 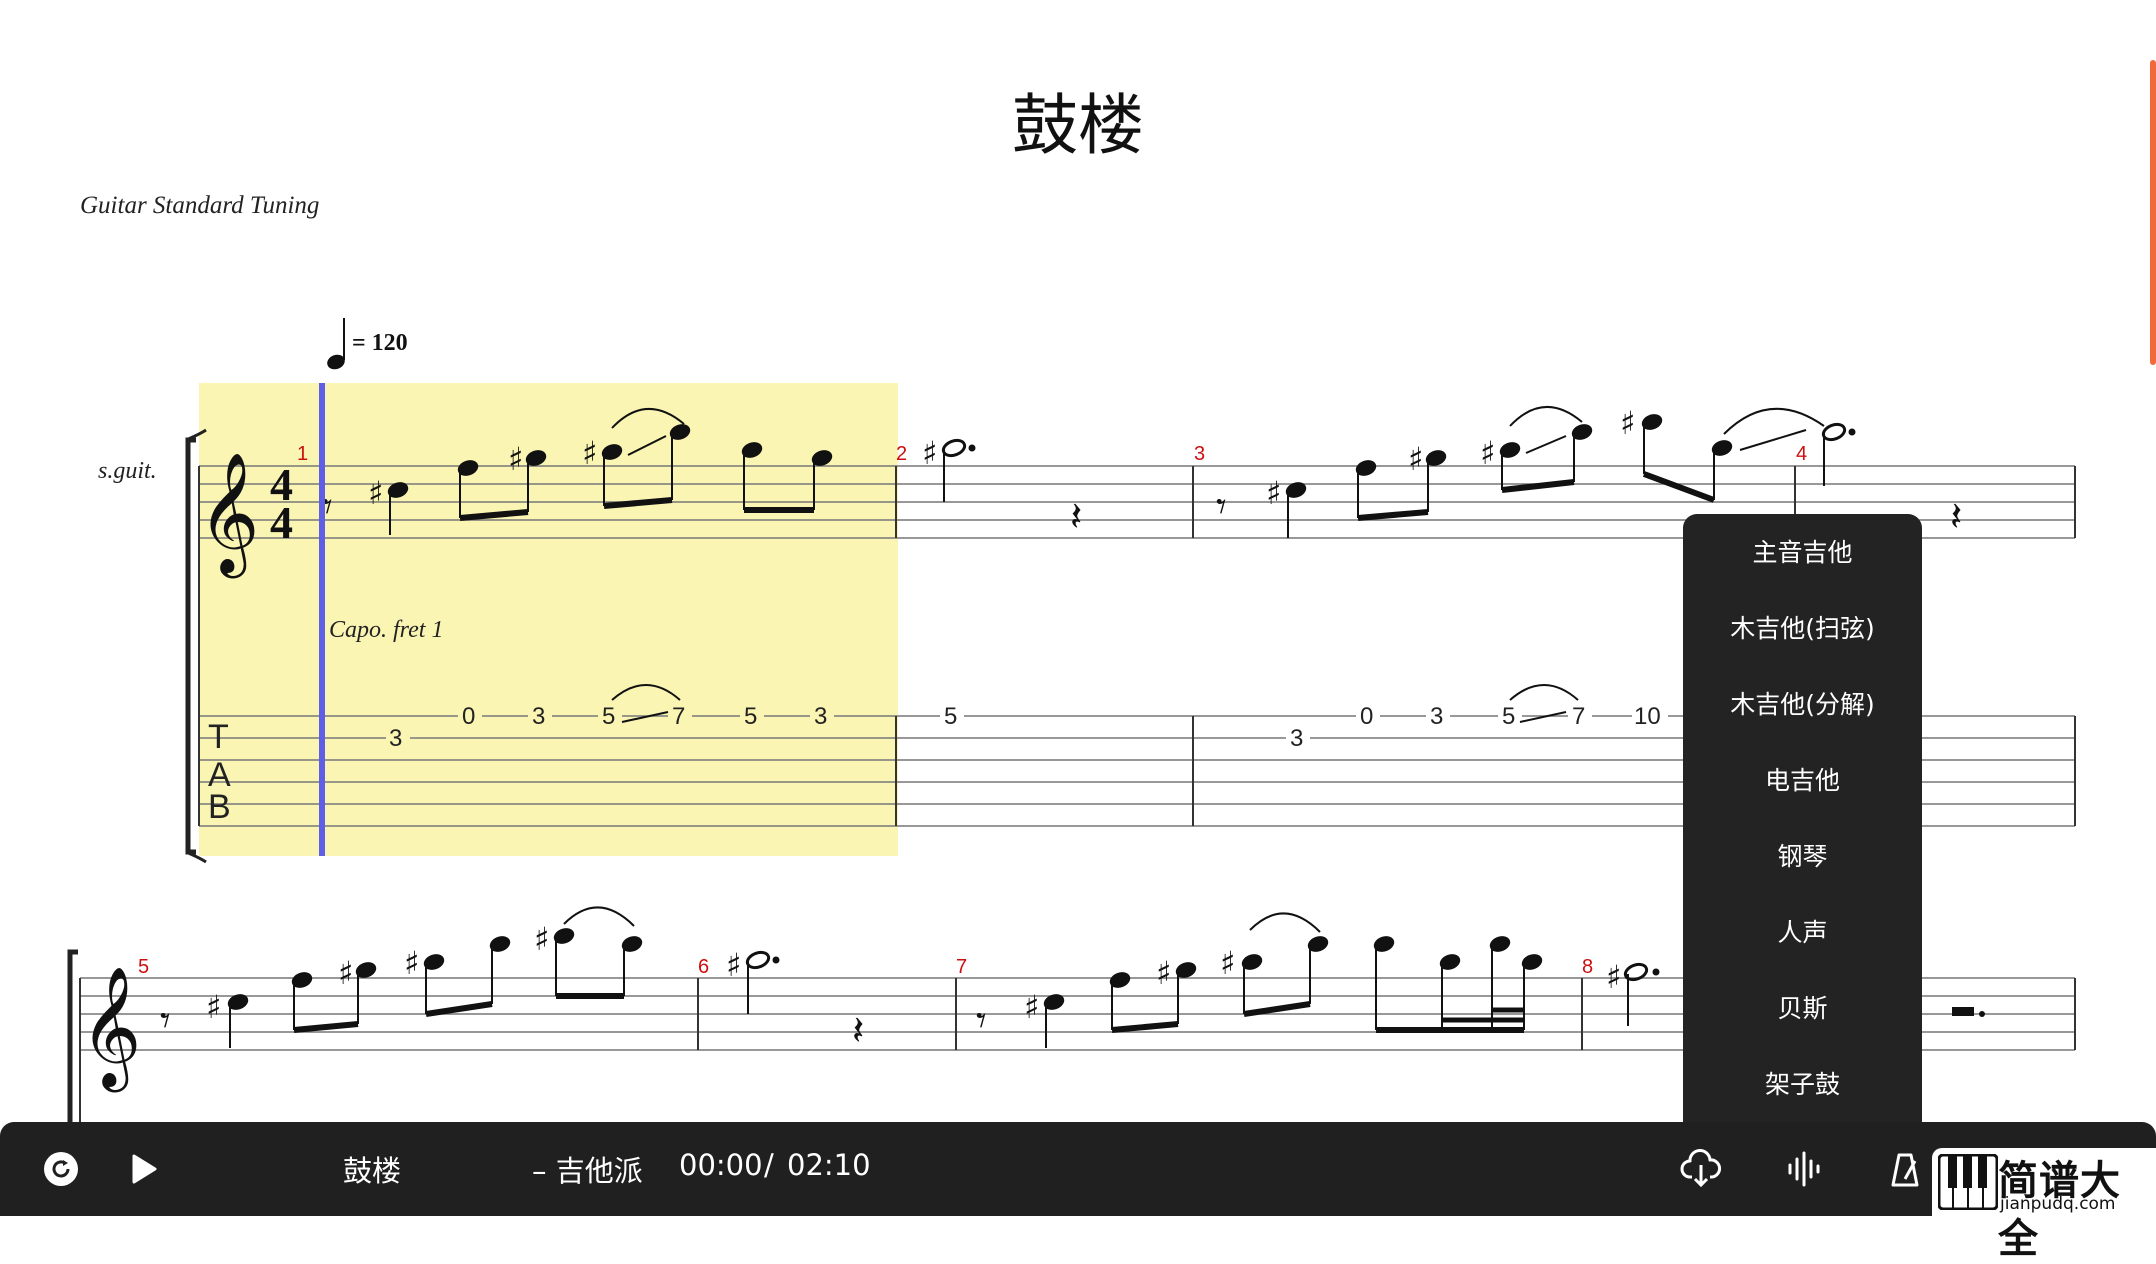 What do you see at coordinates (1802, 857) in the screenshot?
I see `track-item-piano: 钢琴` at bounding box center [1802, 857].